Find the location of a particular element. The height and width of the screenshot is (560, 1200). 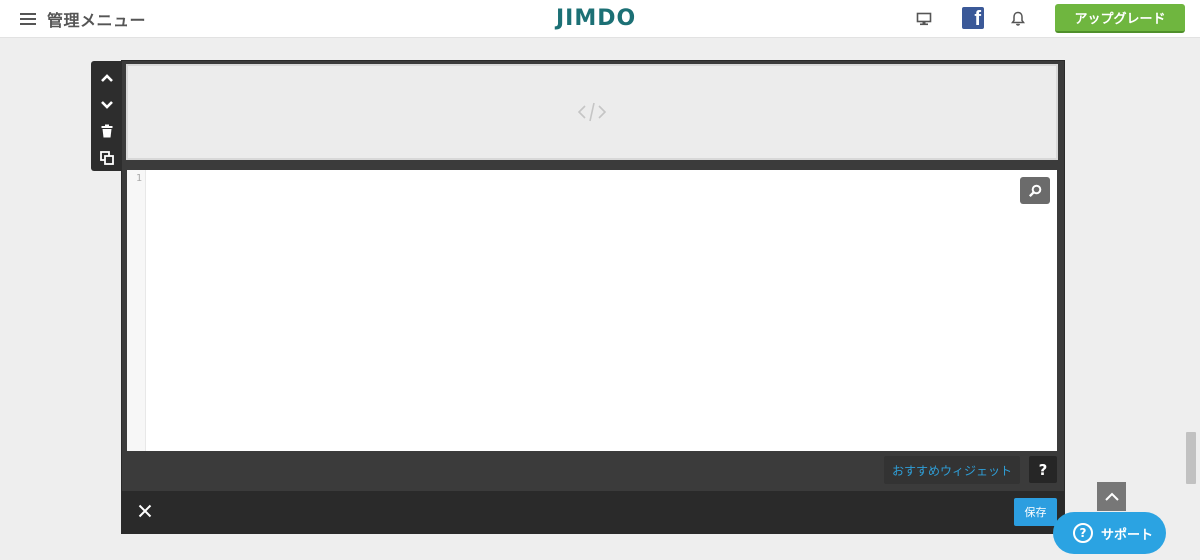

admin-menu-button: 管理メニュー is located at coordinates (83, 19).